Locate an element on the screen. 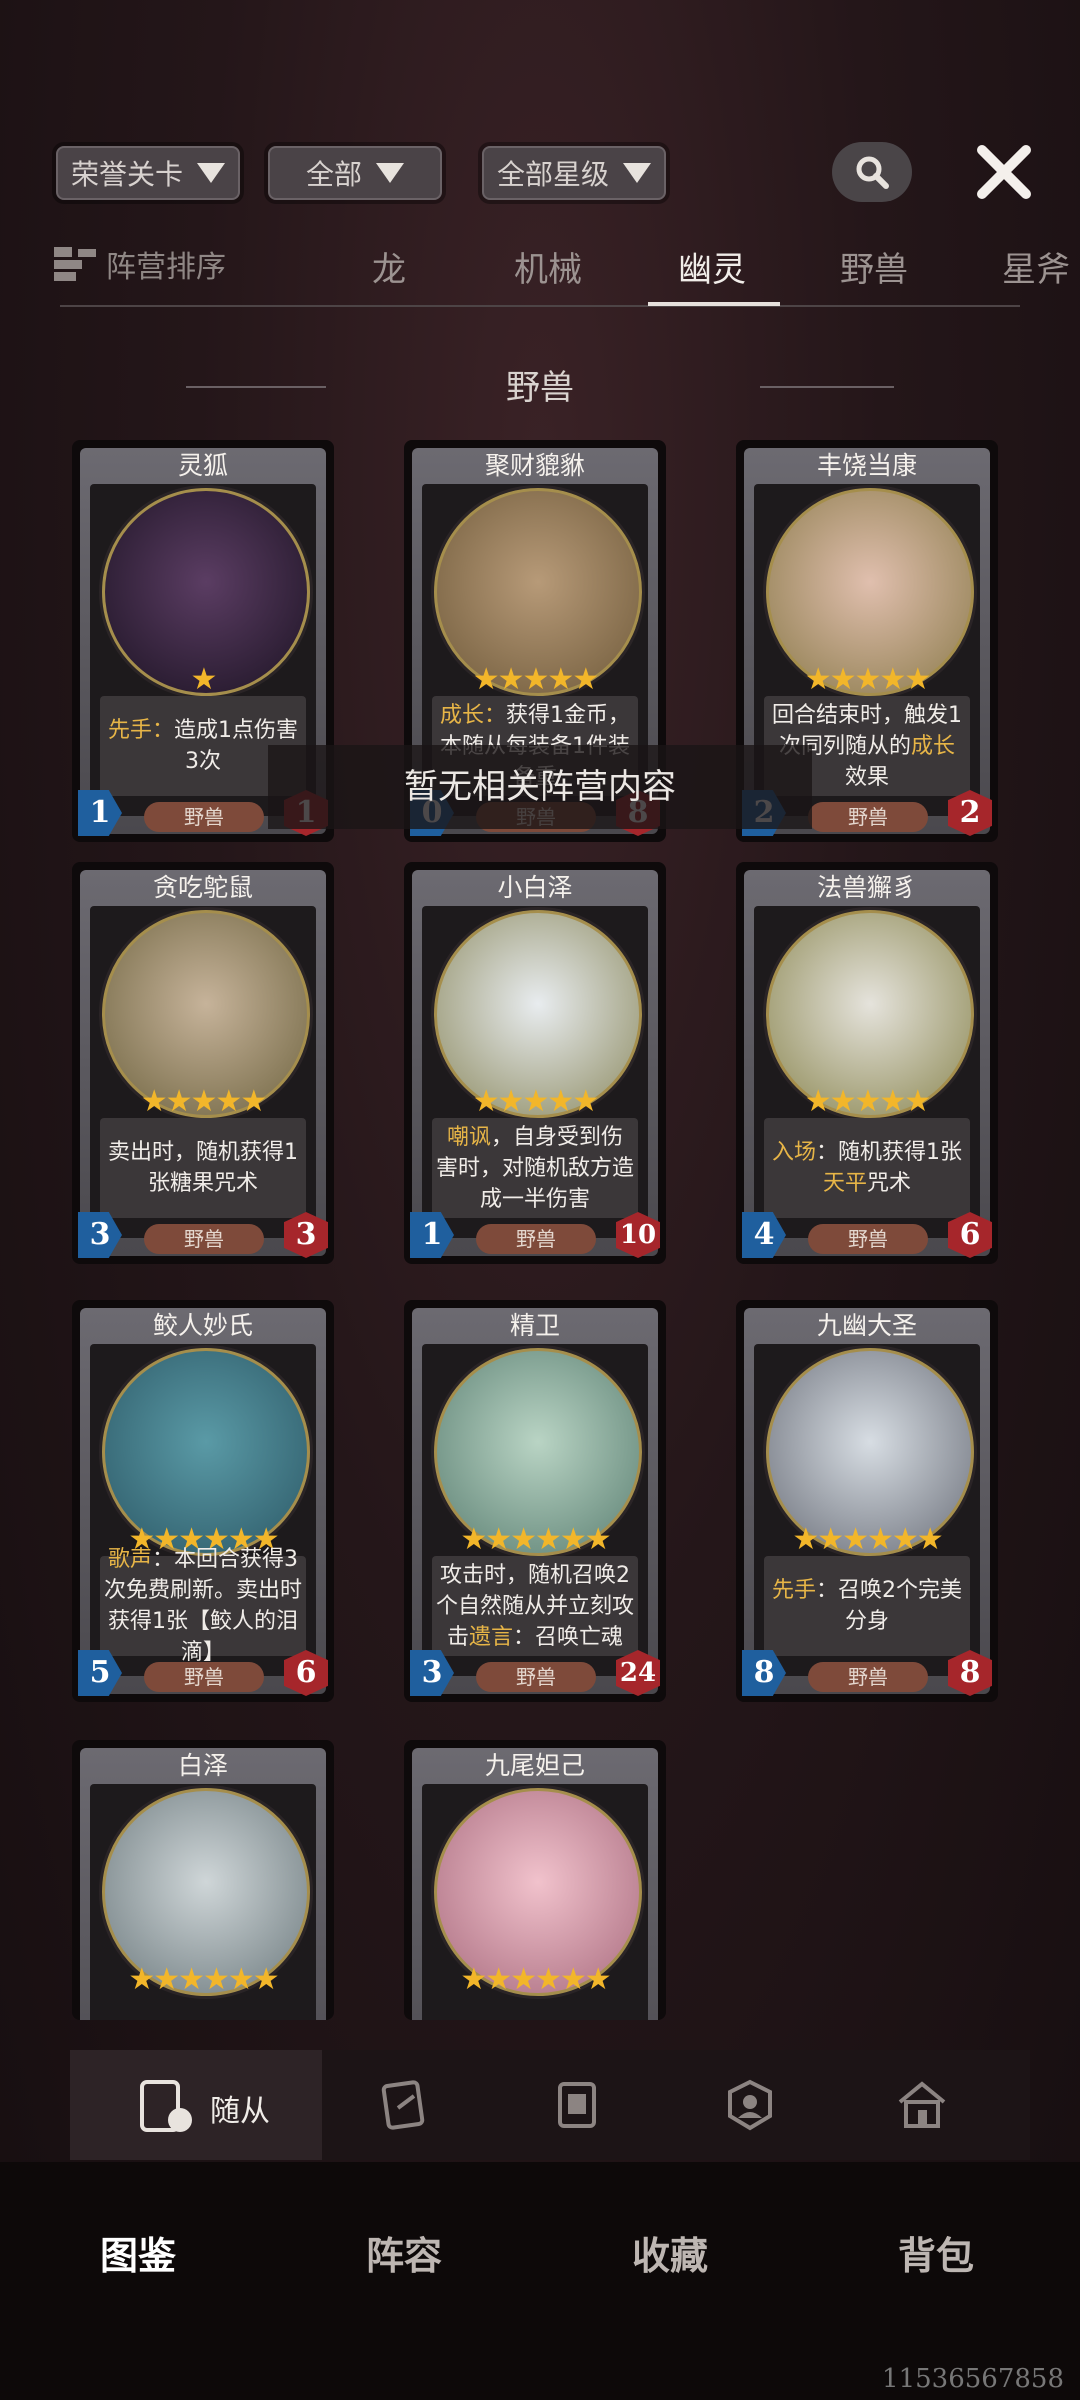 The width and height of the screenshot is (1080, 2400). search-button is located at coordinates (872, 172).